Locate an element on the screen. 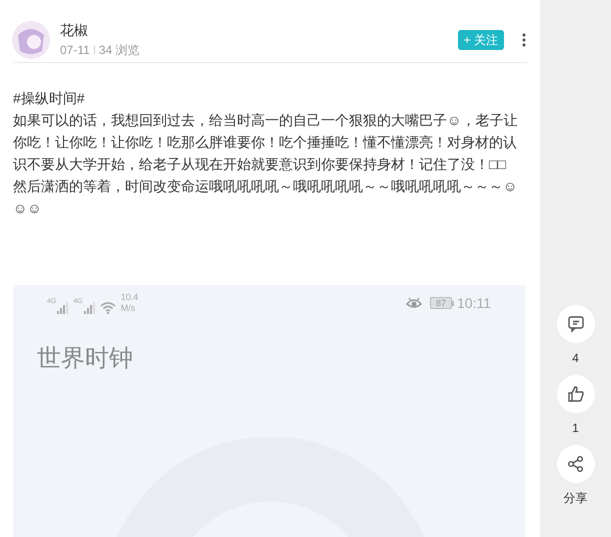 The height and width of the screenshot is (537, 611). network-speed: 10.4 is located at coordinates (129, 297).